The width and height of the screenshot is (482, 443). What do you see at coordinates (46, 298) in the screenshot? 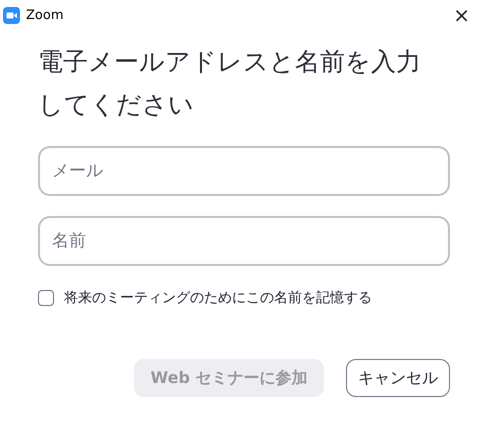
I see `remember-checkbox` at bounding box center [46, 298].